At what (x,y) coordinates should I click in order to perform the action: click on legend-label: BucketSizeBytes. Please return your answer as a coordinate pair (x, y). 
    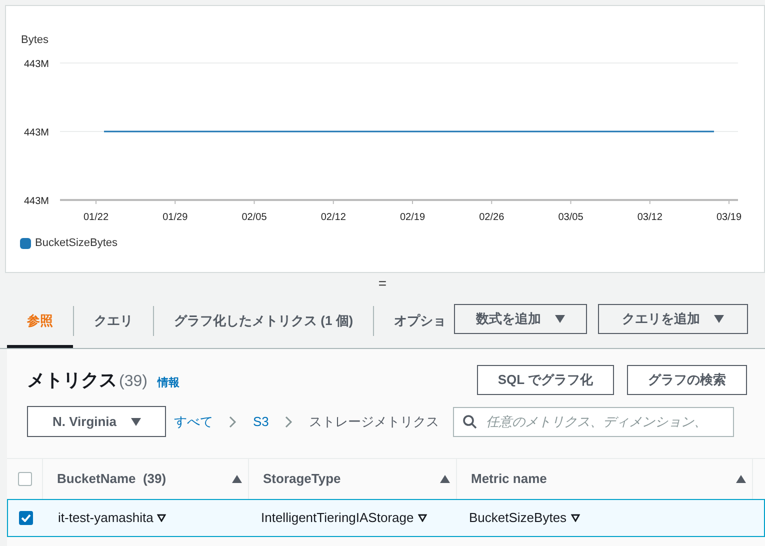
    Looking at the image, I should click on (76, 243).